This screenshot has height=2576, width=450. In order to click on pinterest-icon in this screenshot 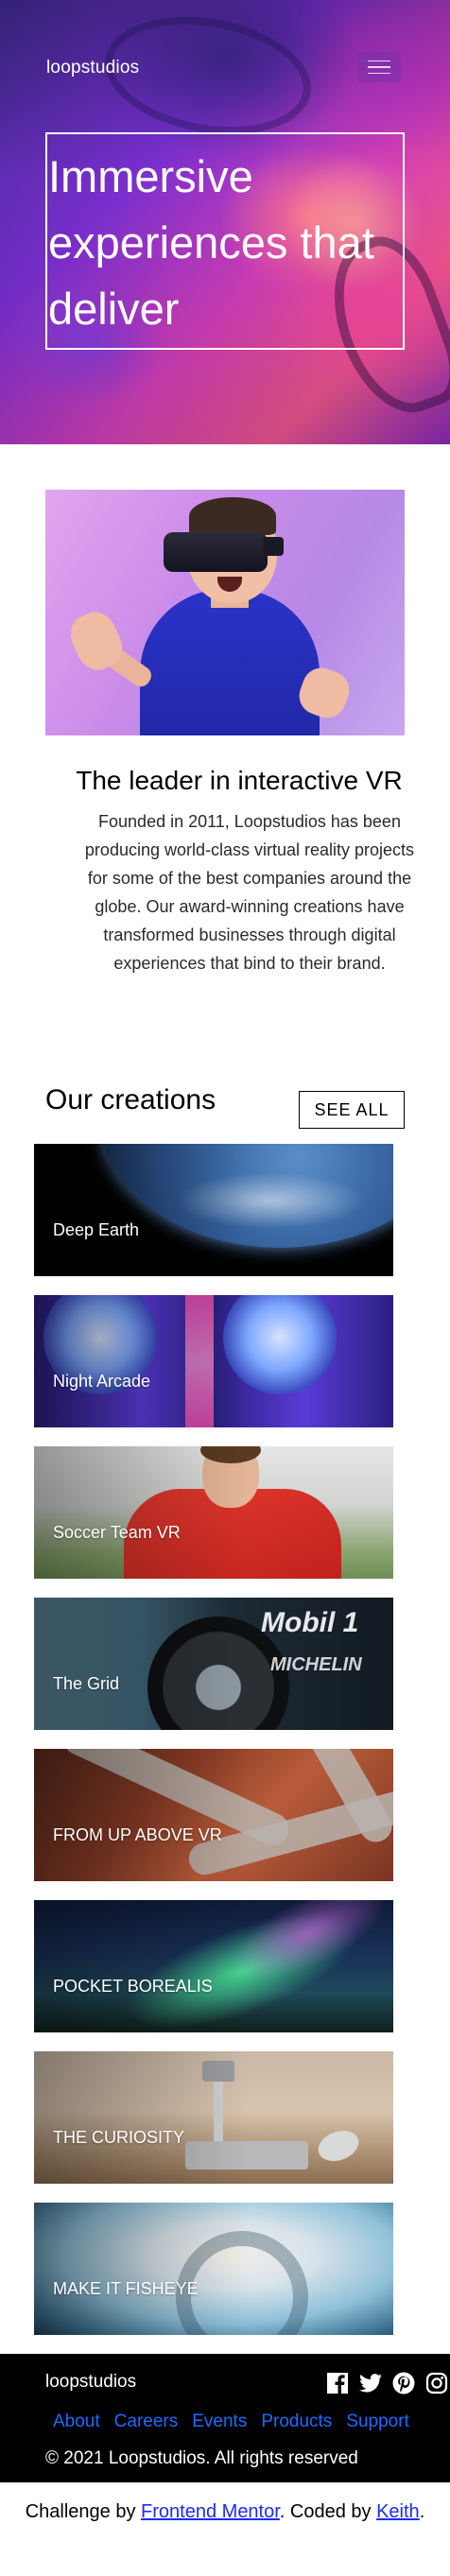, I will do `click(403, 2383)`.